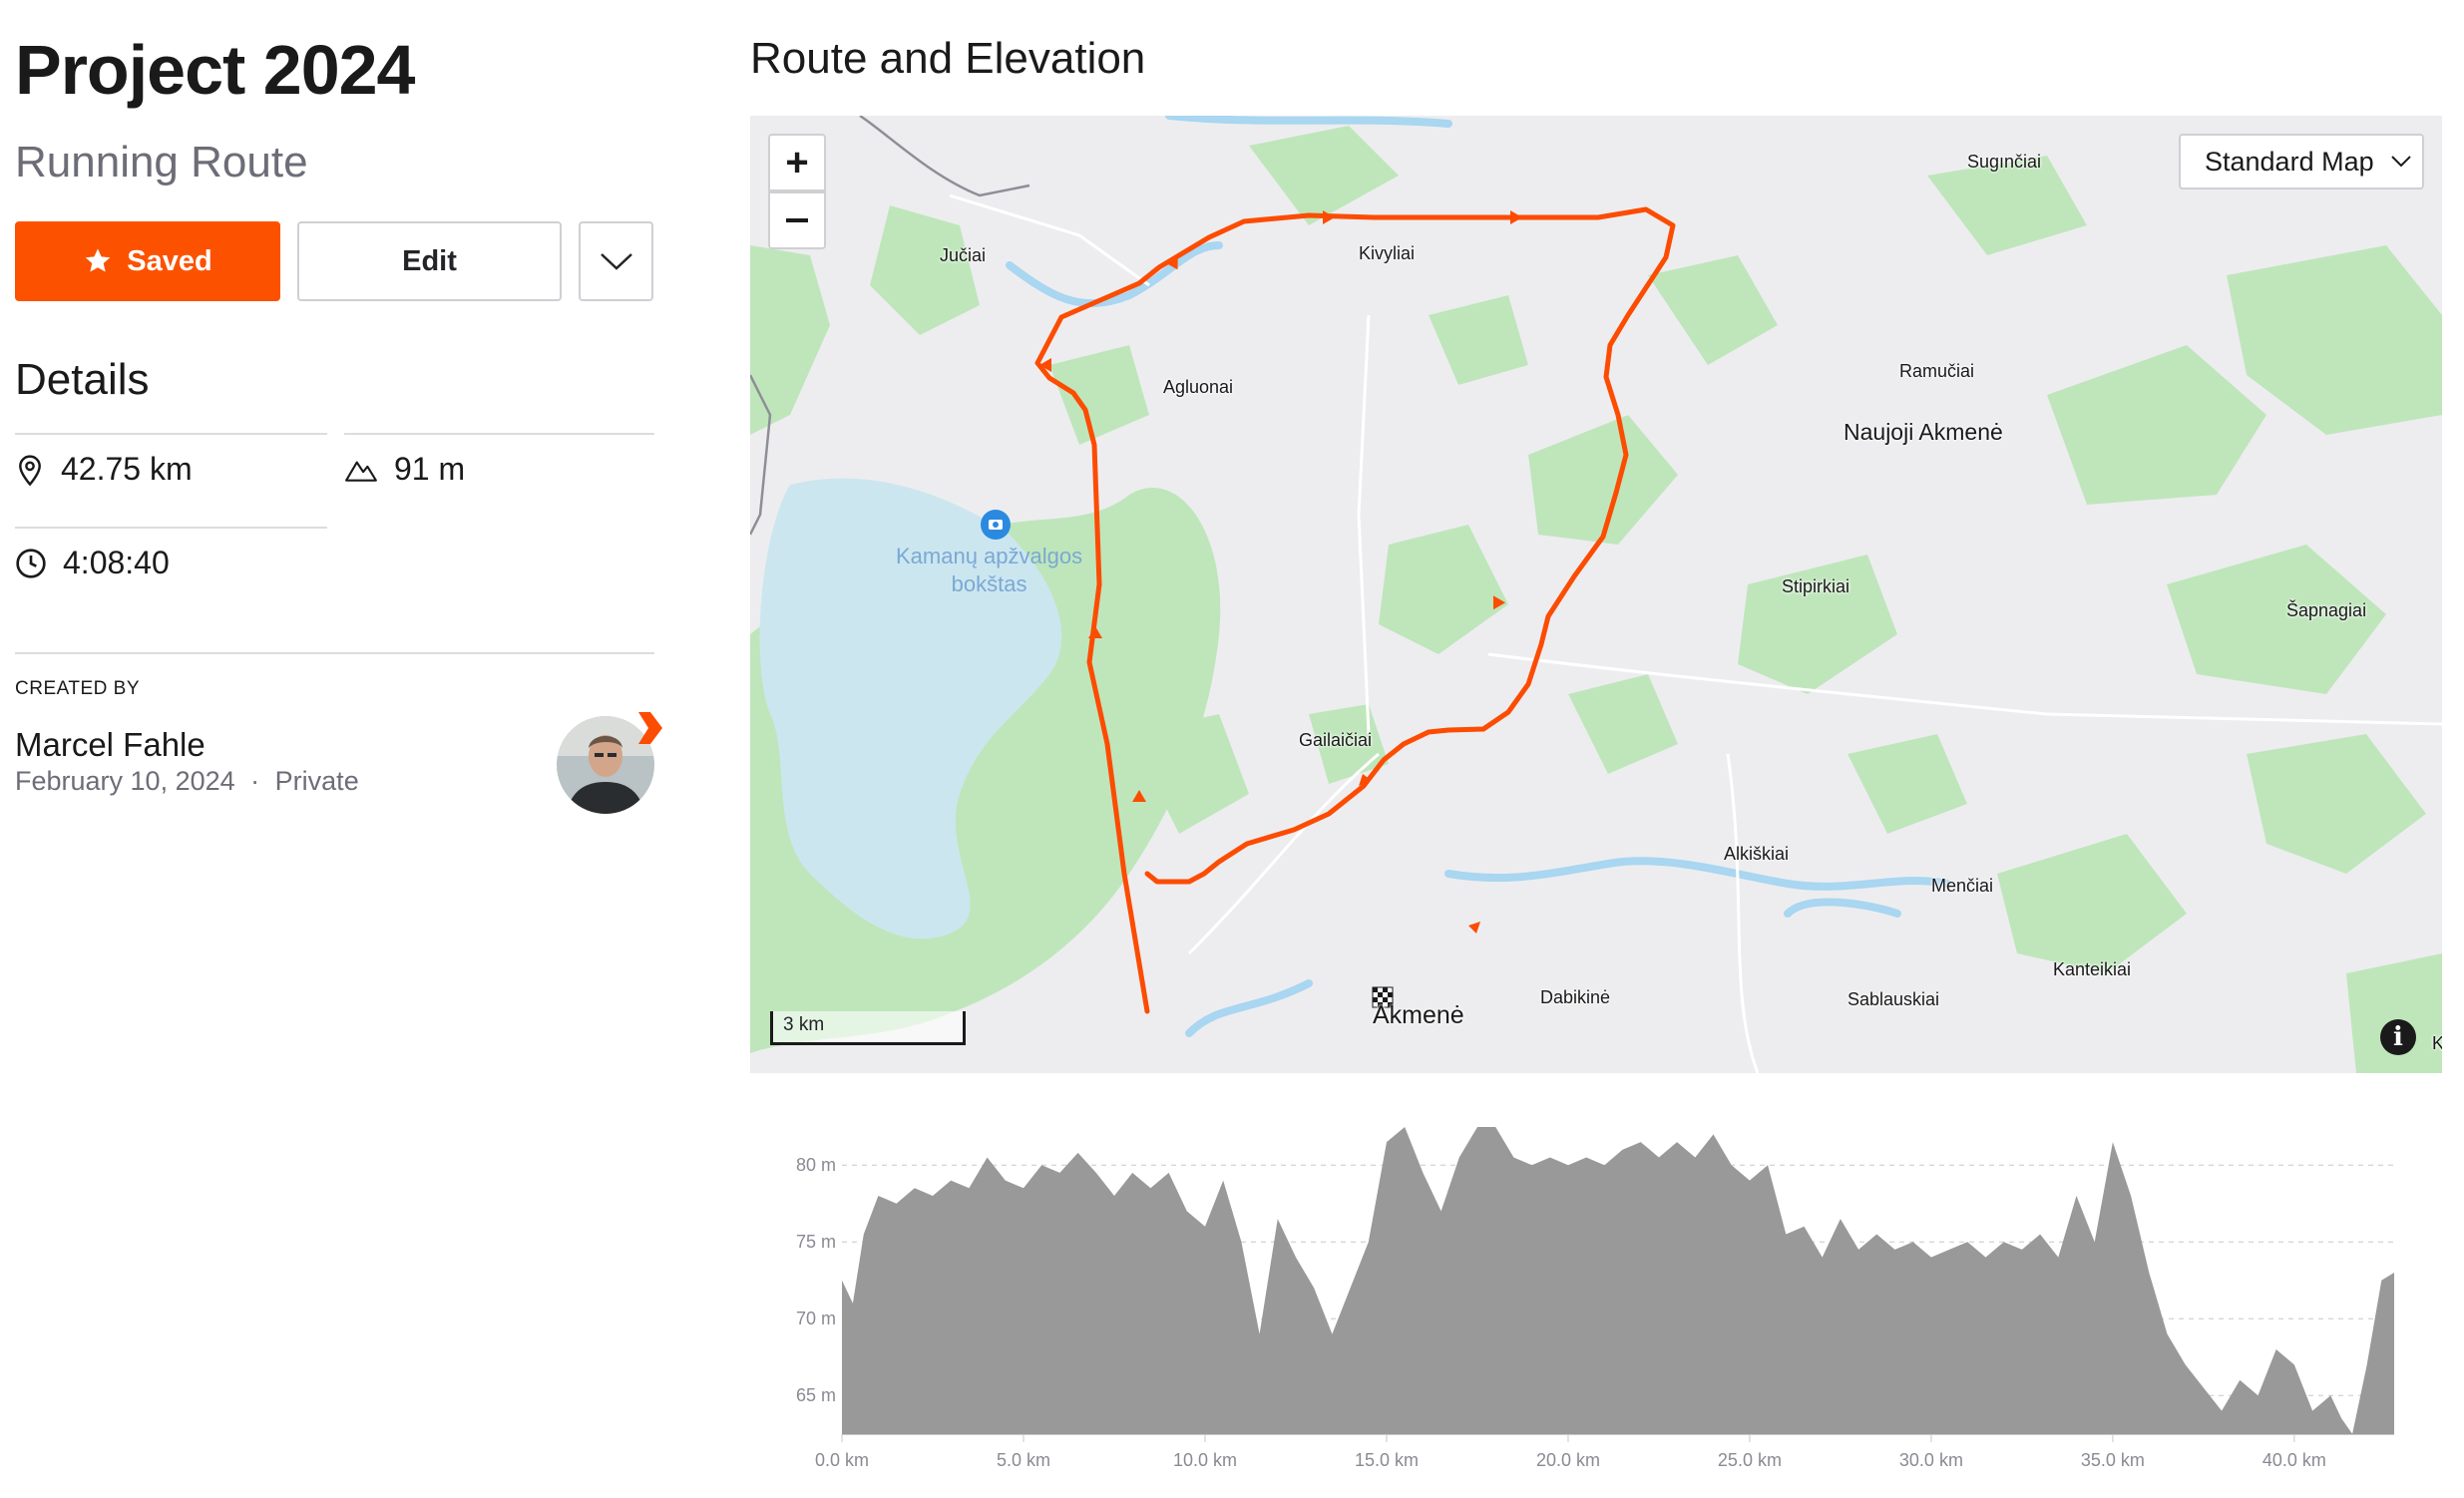  I want to click on subscriber-badge-icon, so click(650, 728).